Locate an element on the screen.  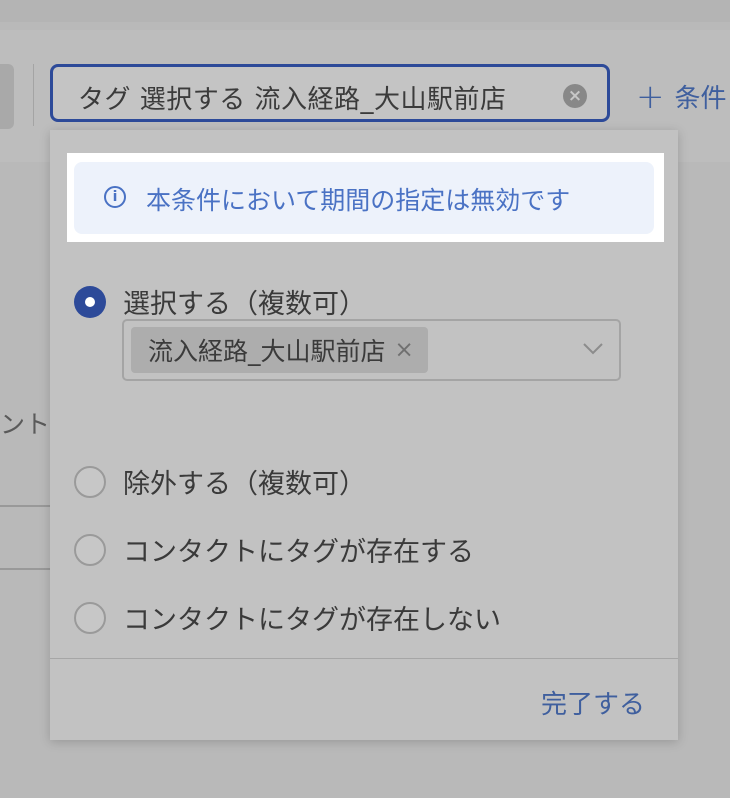
info-highlight: i 本条件において期間の指定は無効です is located at coordinates (365, 197).